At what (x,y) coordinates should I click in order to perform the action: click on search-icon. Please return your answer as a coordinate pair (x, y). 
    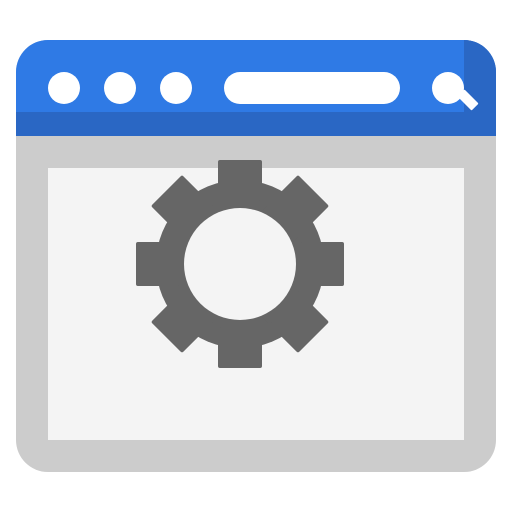
    Looking at the image, I should click on (454, 94).